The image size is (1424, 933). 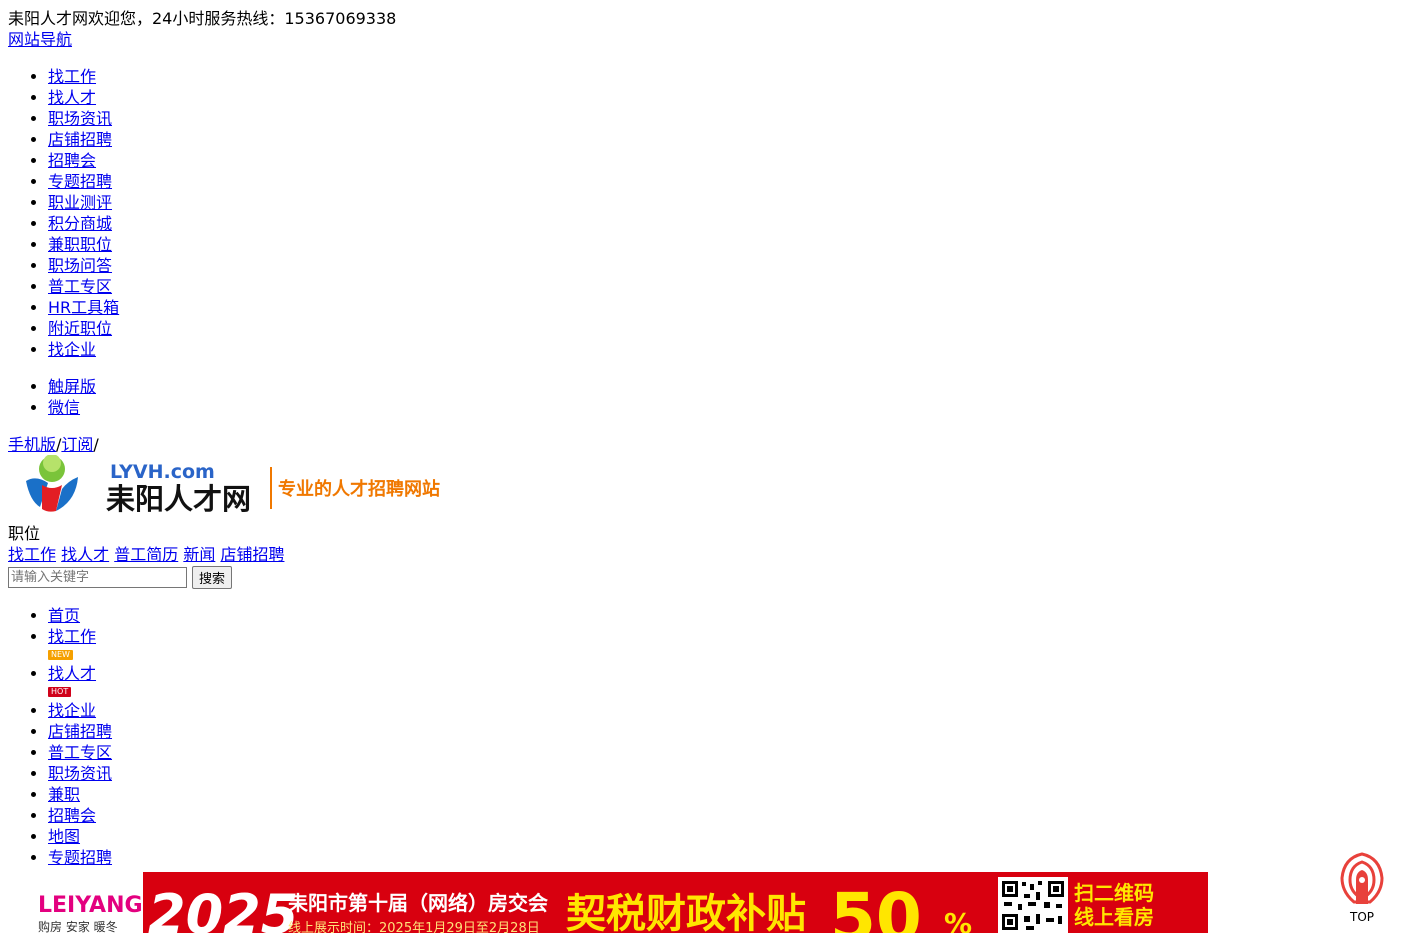 What do you see at coordinates (64, 407) in the screenshot?
I see `wechat-link: 微信` at bounding box center [64, 407].